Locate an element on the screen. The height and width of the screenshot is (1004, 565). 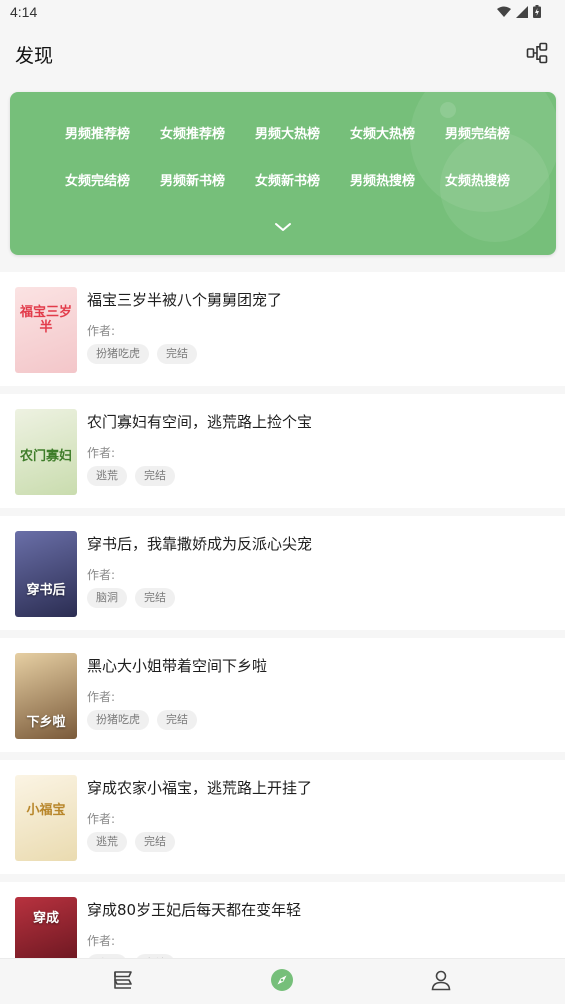
book-title: 福宝三岁半被八个舅舅团宠了 is located at coordinates (185, 300).